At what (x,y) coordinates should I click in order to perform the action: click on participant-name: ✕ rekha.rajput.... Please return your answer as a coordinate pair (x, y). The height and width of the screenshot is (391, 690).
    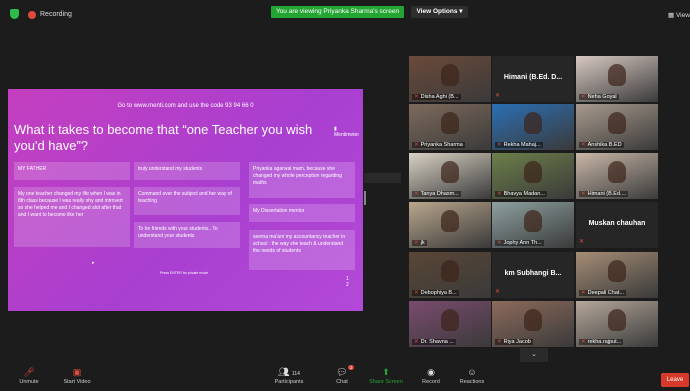
    Looking at the image, I should click on (601, 342).